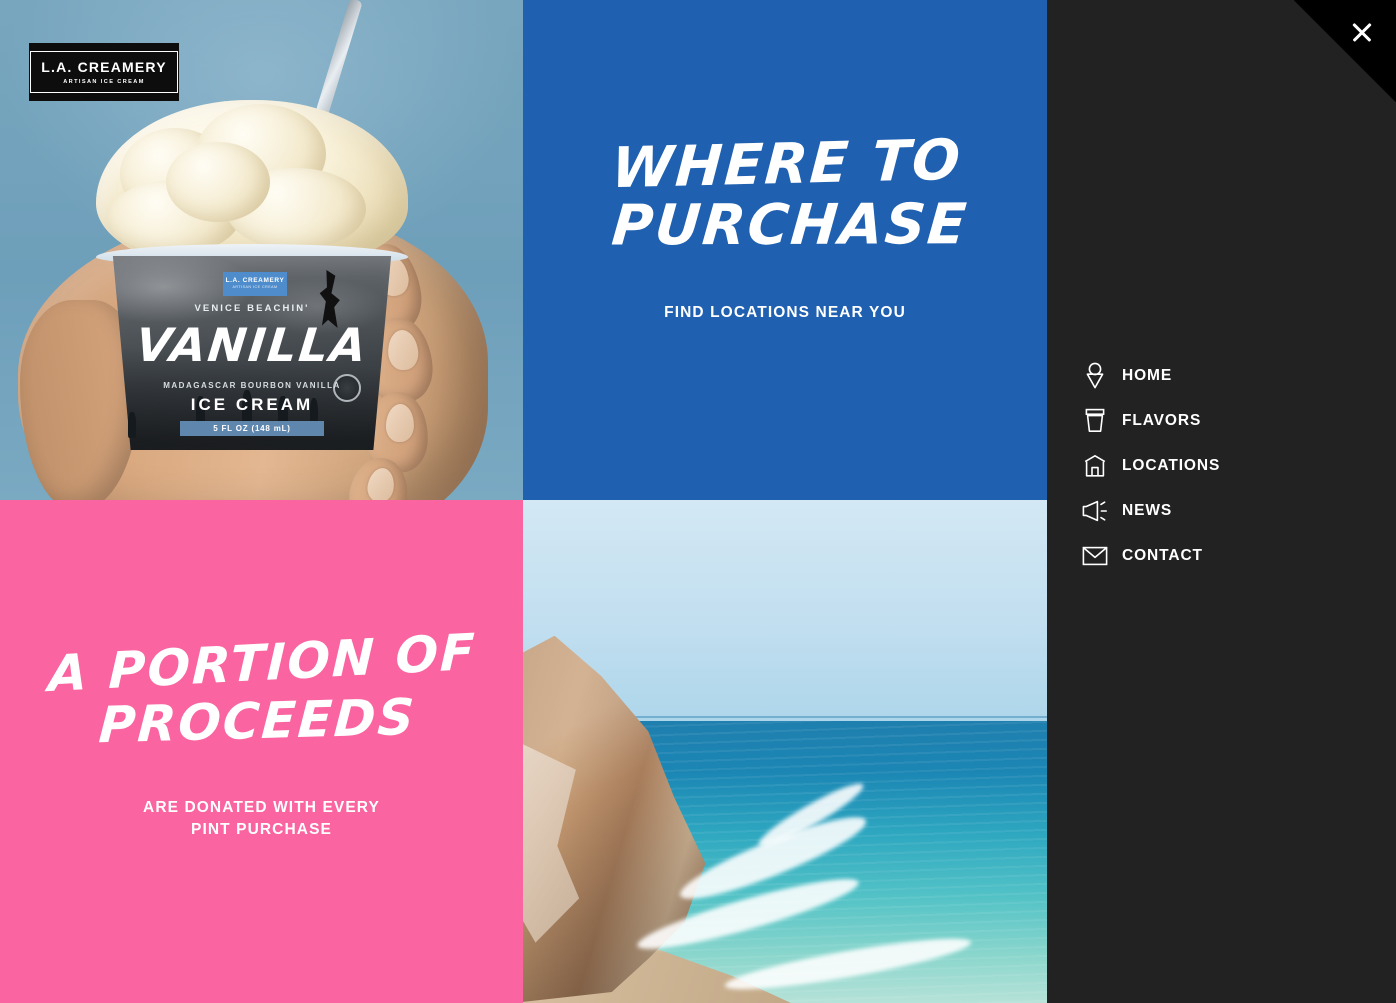 This screenshot has width=1396, height=1003. What do you see at coordinates (1345, 51) in the screenshot?
I see `close-corner-wedge` at bounding box center [1345, 51].